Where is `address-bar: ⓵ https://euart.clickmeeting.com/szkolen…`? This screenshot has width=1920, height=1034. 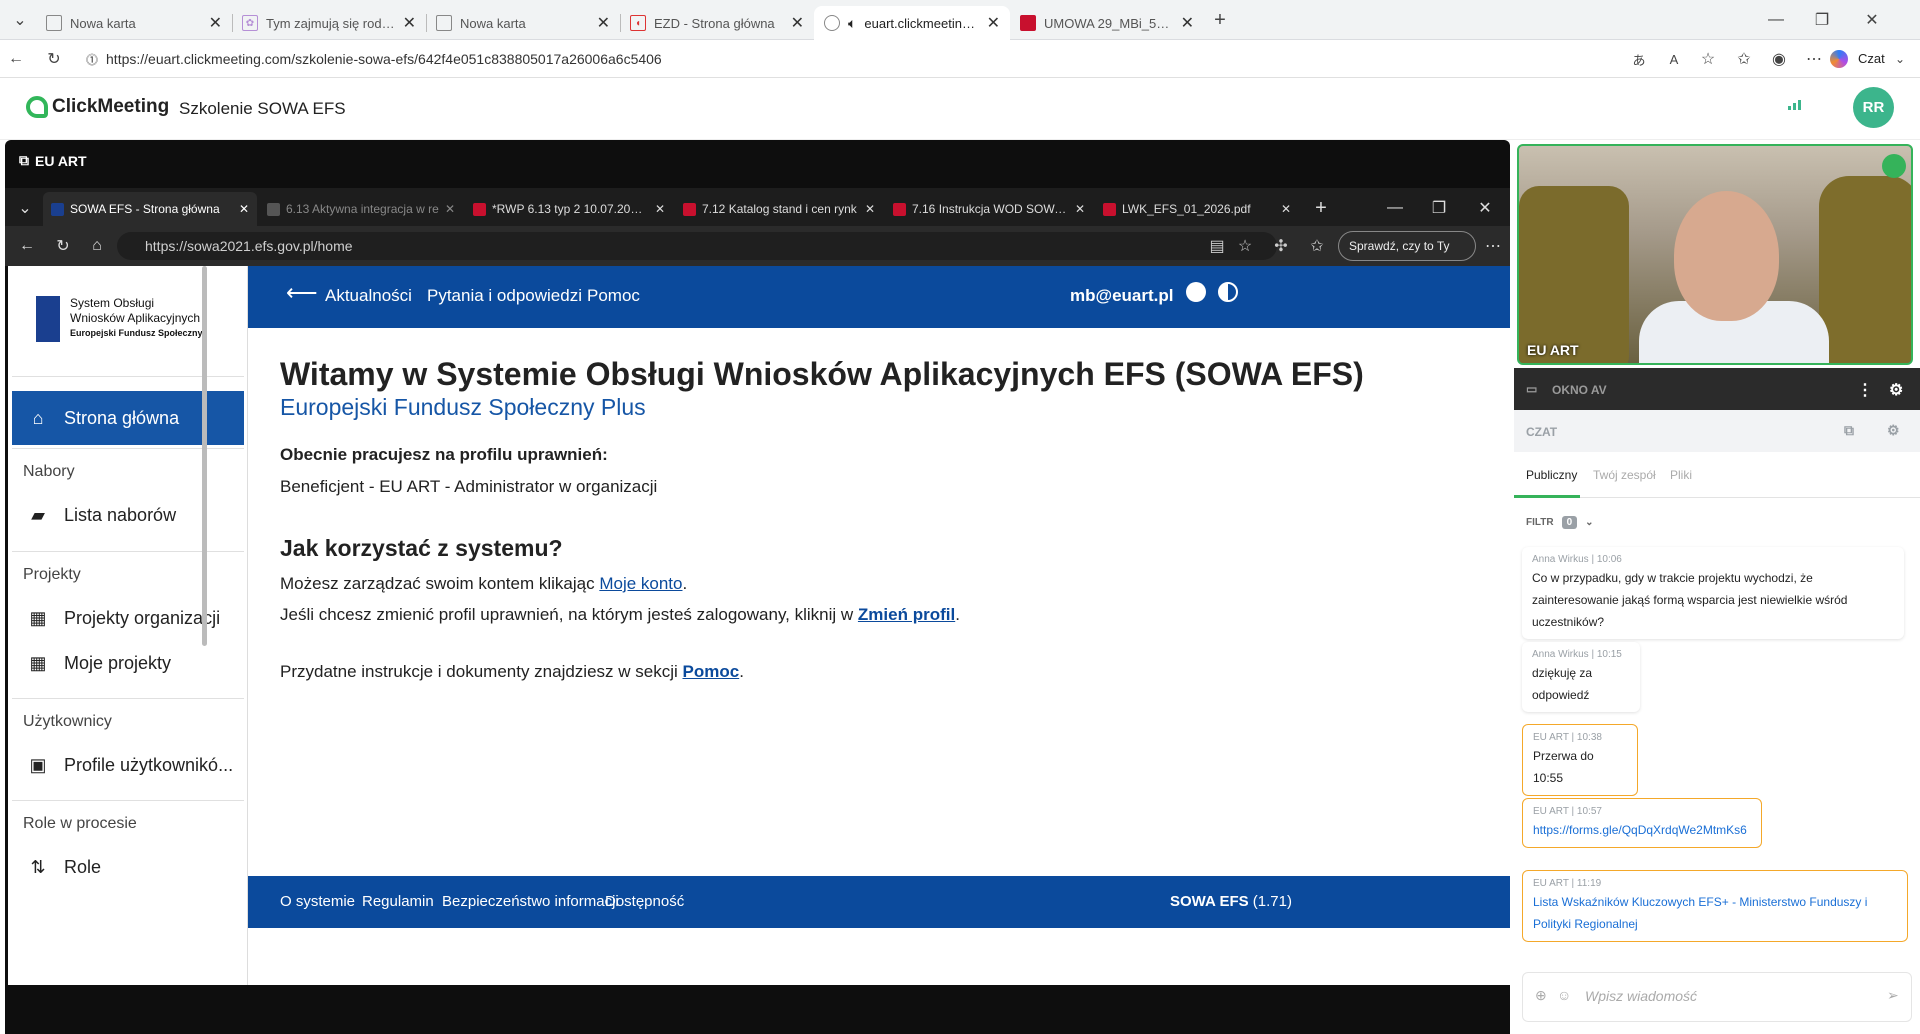
address-bar: ⓵ https://euart.clickmeeting.com/szkolen… is located at coordinates (883, 59).